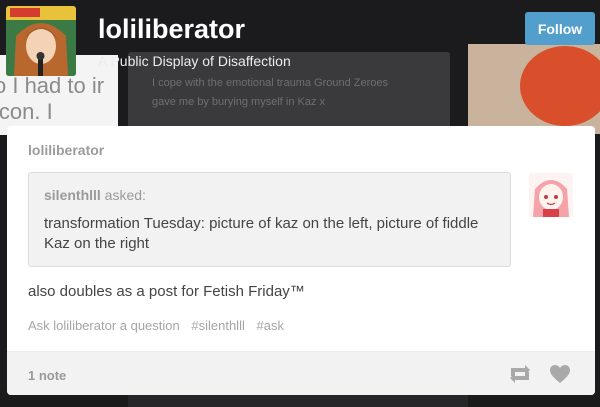 This screenshot has height=407, width=600. What do you see at coordinates (560, 374) in the screenshot?
I see `heart-icon` at bounding box center [560, 374].